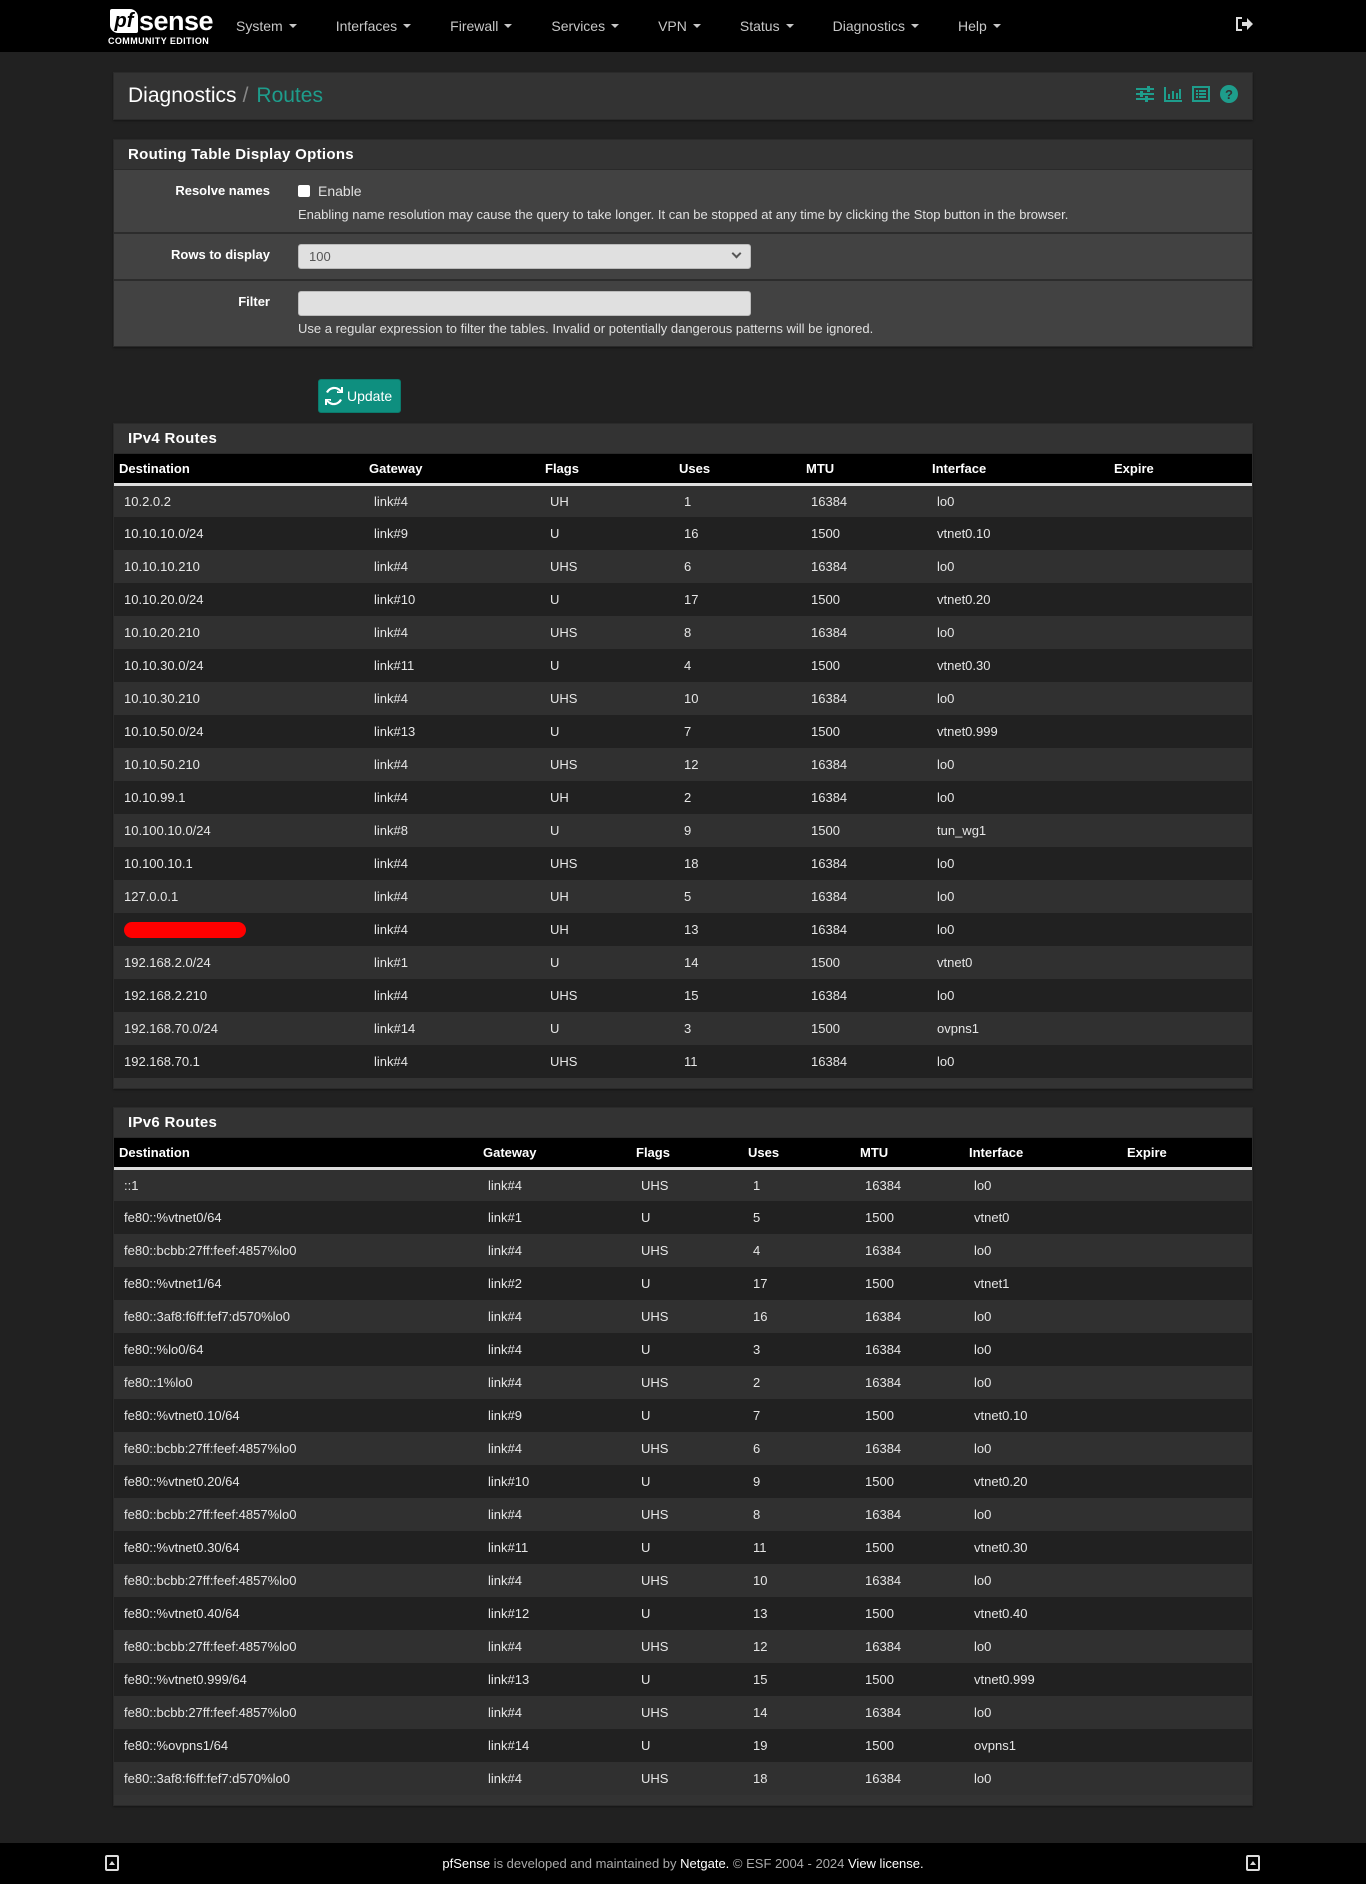  I want to click on nav-help-label: Help, so click(972, 26).